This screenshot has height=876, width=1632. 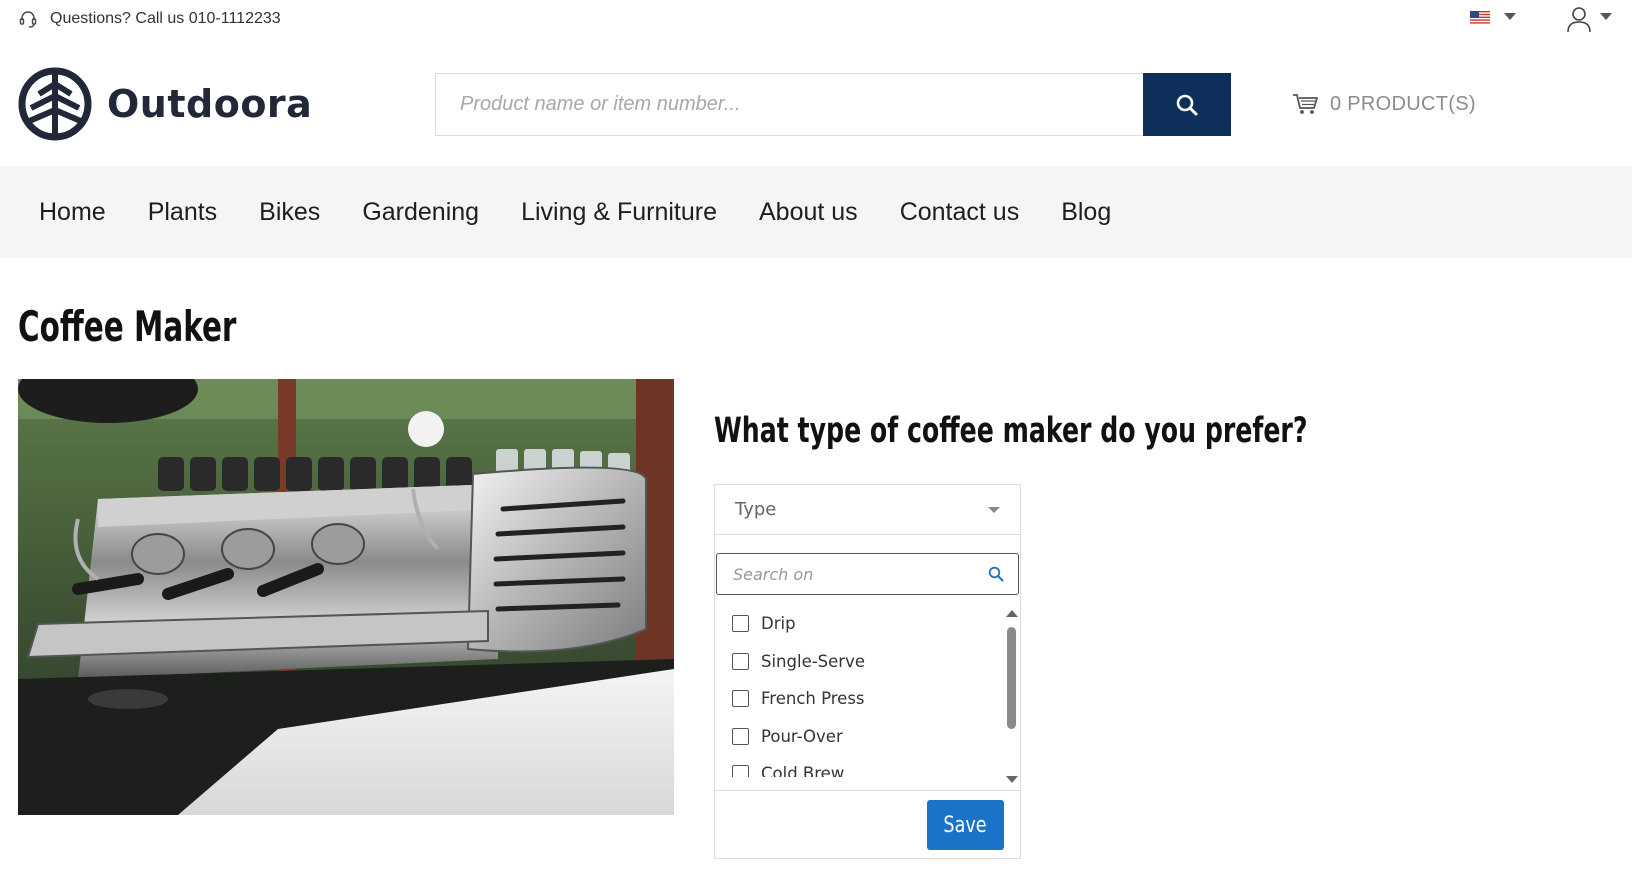 I want to click on option-label: Single-Serve, so click(x=813, y=661).